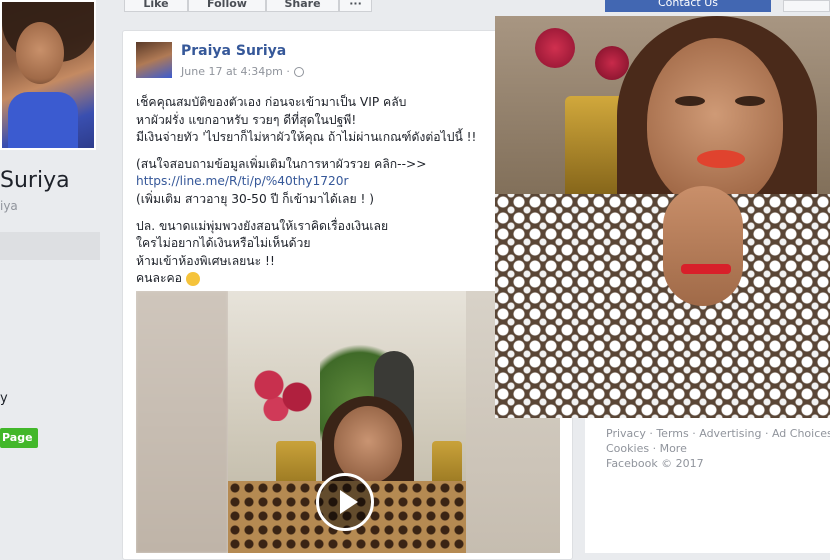 The height and width of the screenshot is (560, 830). I want to click on photo-watch, so click(706, 269).